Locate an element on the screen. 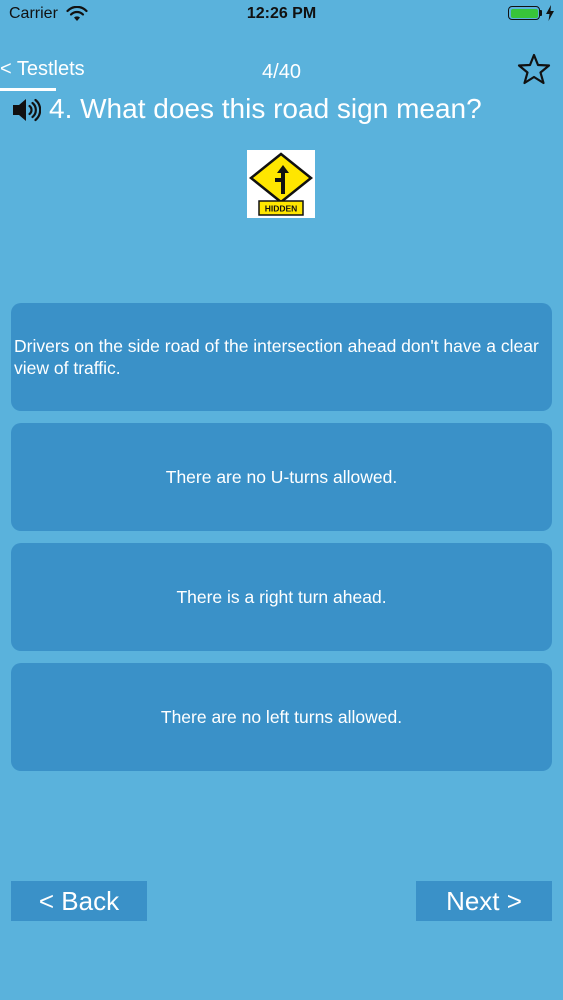 This screenshot has height=1000, width=563. status-time: 12:26 PM is located at coordinates (281, 13).